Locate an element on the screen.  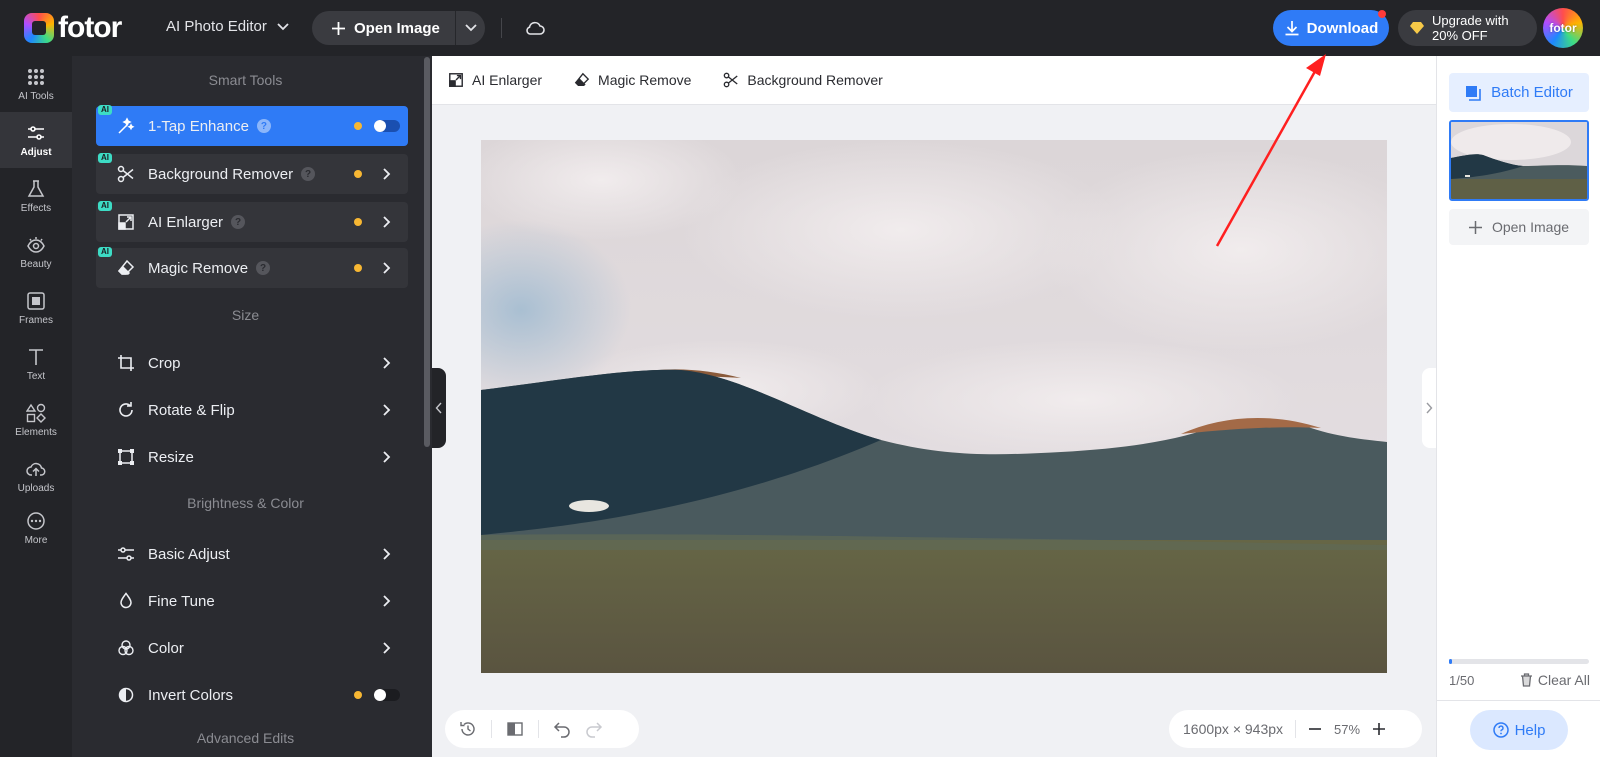
rail-item-effects: Effects is located at coordinates (36, 196).